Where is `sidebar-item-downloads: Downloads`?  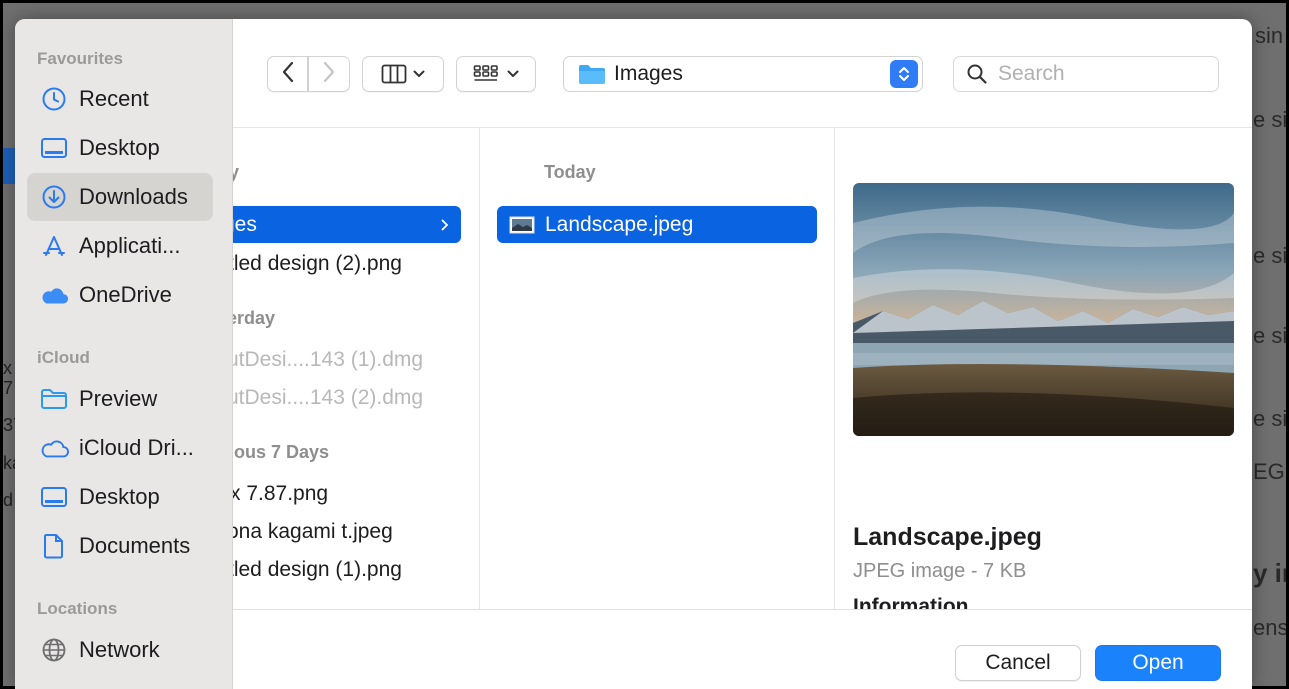
sidebar-item-downloads: Downloads is located at coordinates (120, 197).